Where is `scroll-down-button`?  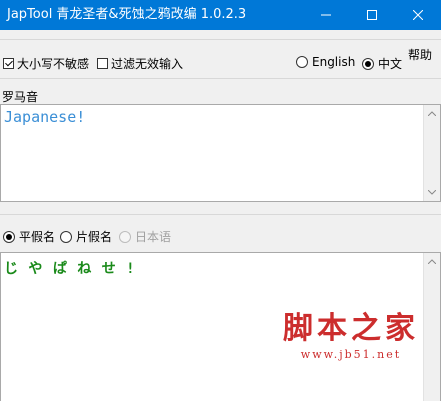
scroll-down-button is located at coordinates (432, 192).